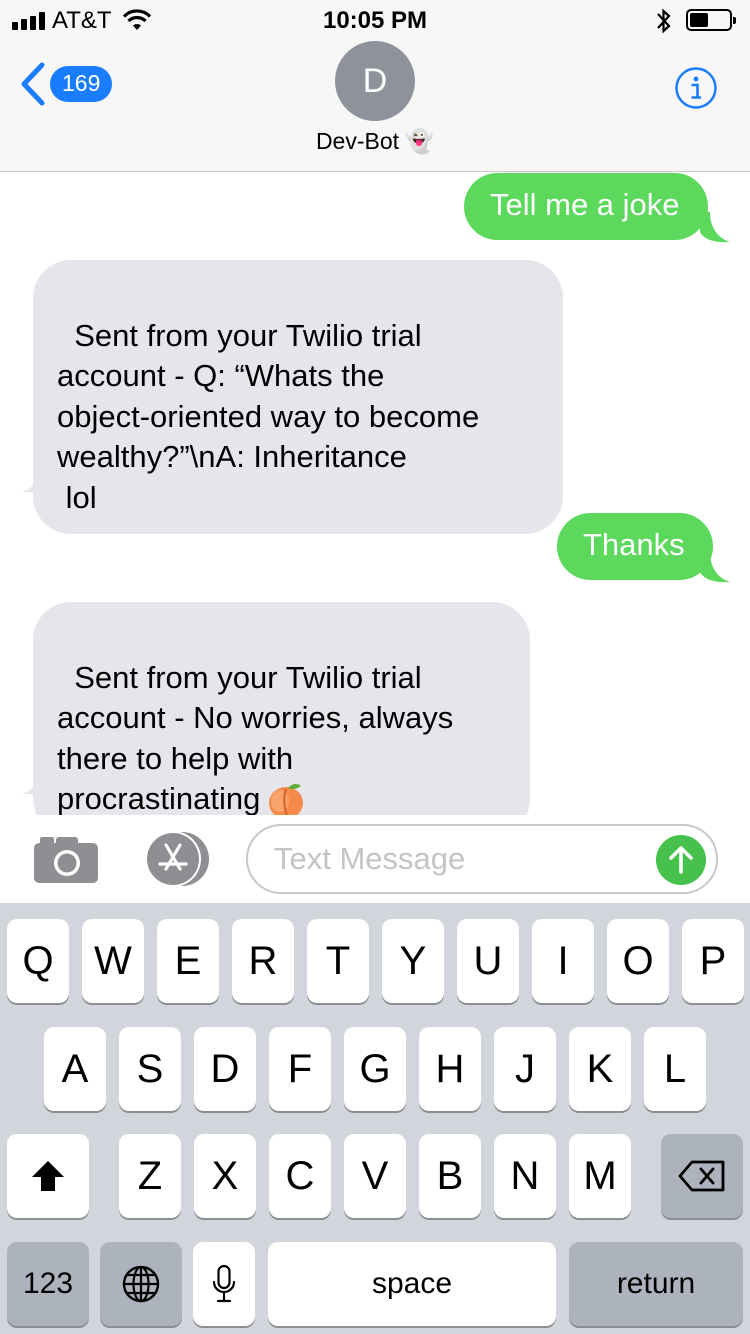  I want to click on message-input-bar, so click(375, 859).